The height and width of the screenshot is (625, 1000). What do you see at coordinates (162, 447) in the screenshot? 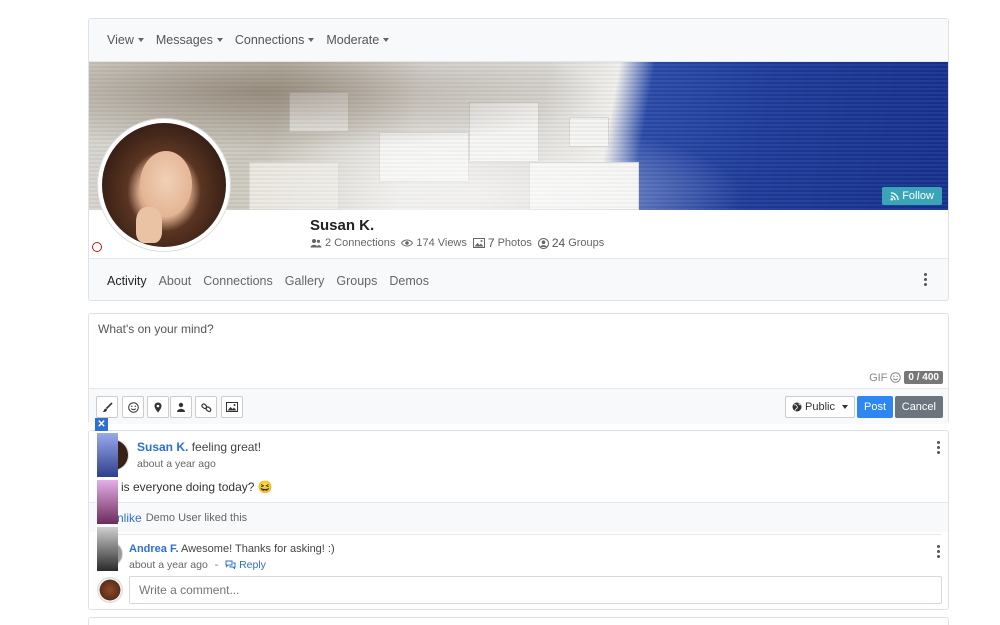
I see `post-author-link: Susan K.` at bounding box center [162, 447].